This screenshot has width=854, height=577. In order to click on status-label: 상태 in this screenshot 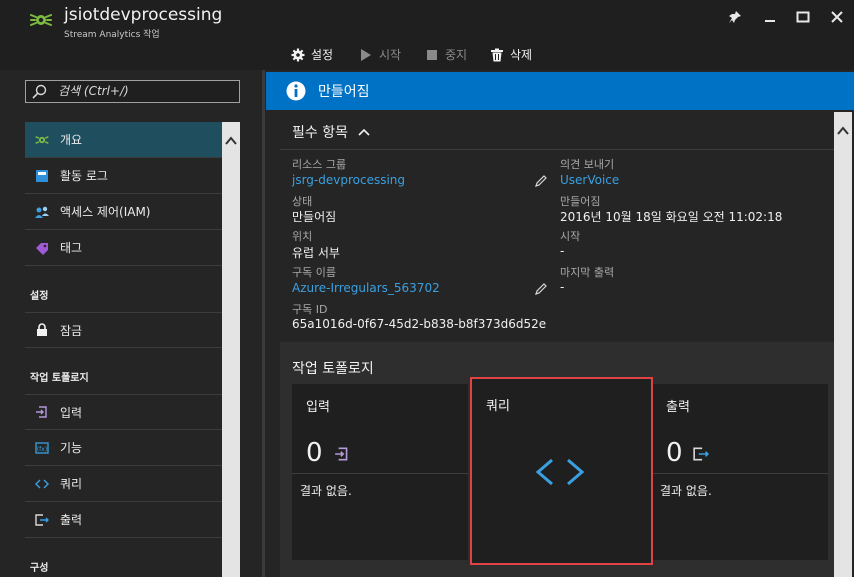, I will do `click(302, 201)`.